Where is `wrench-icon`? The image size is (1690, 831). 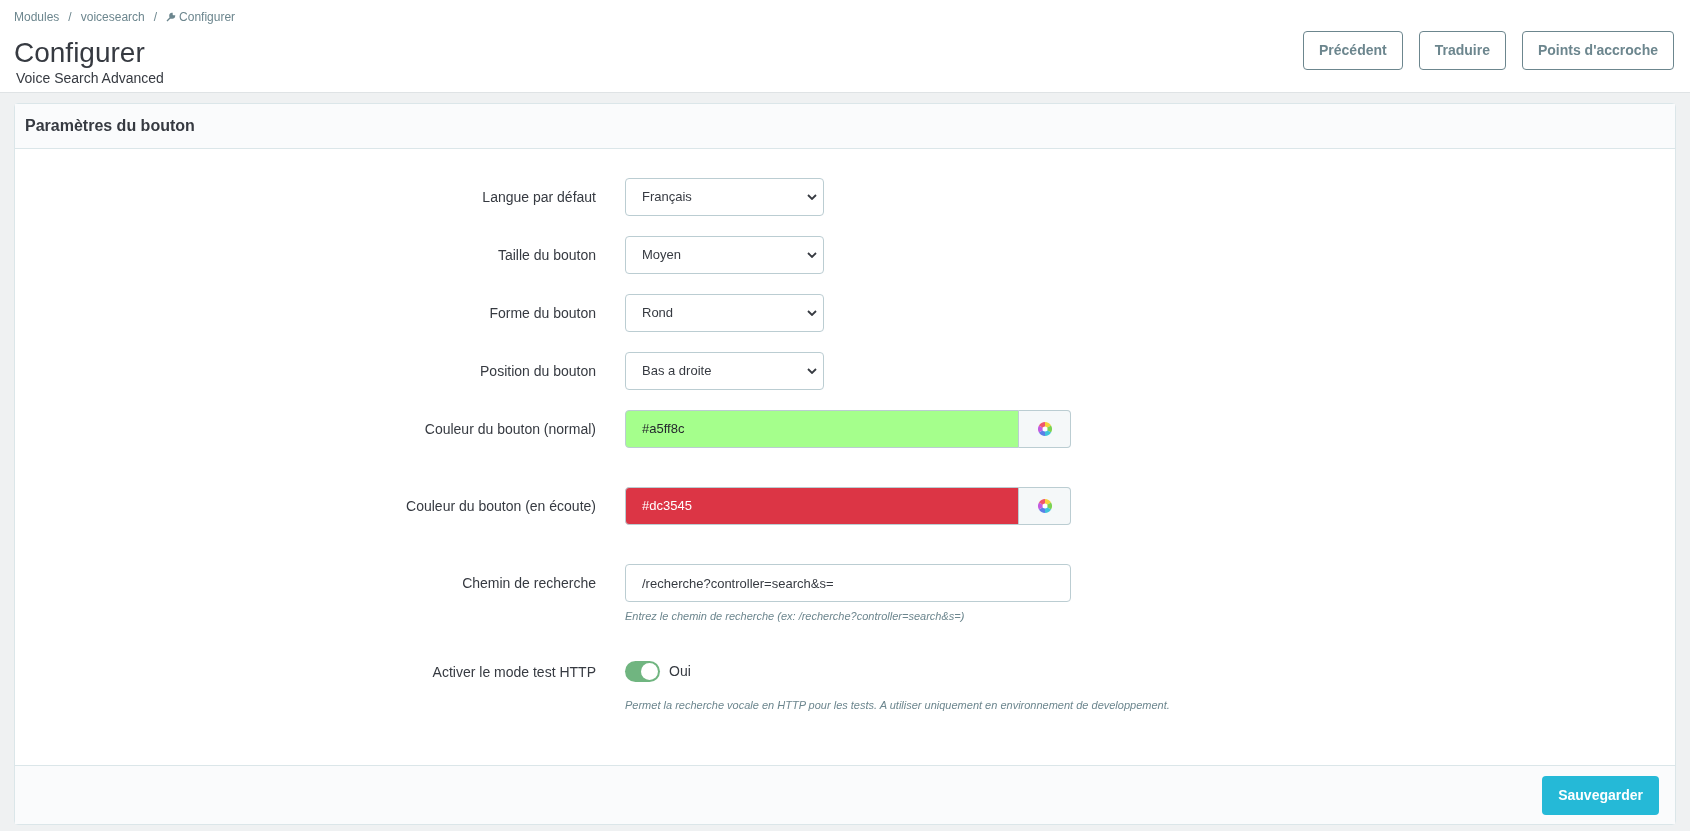 wrench-icon is located at coordinates (171, 17).